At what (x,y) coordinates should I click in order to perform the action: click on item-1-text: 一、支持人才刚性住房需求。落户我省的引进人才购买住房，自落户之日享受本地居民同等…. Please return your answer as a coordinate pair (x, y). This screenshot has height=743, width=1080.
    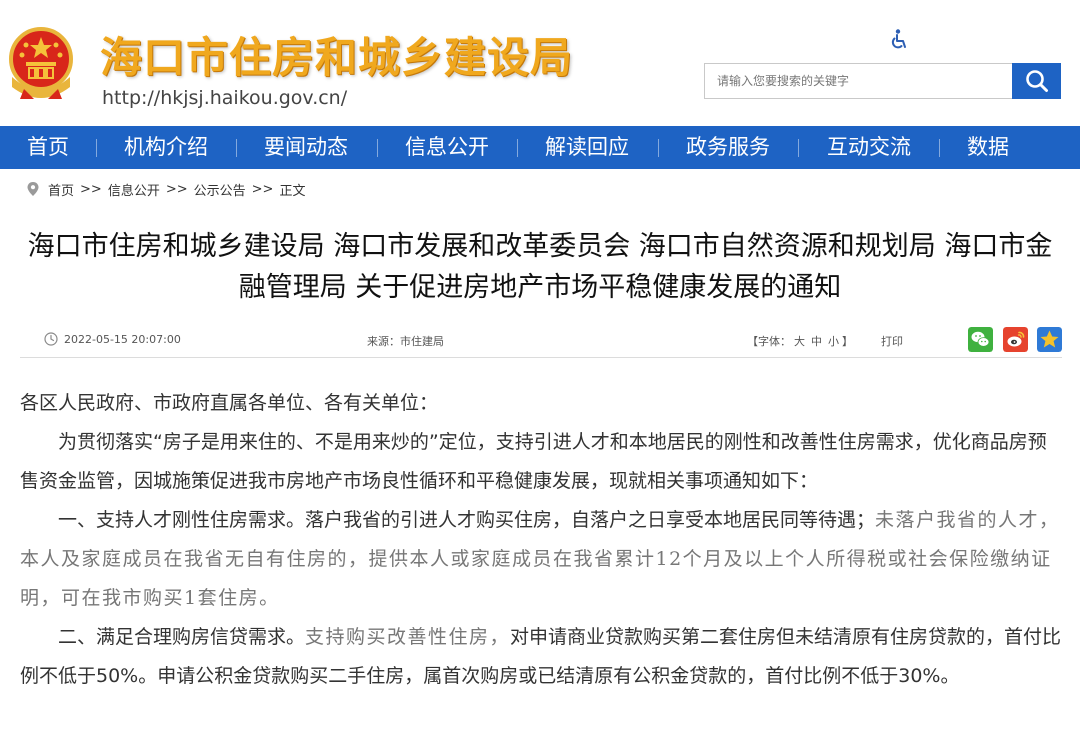
    Looking at the image, I should click on (467, 520).